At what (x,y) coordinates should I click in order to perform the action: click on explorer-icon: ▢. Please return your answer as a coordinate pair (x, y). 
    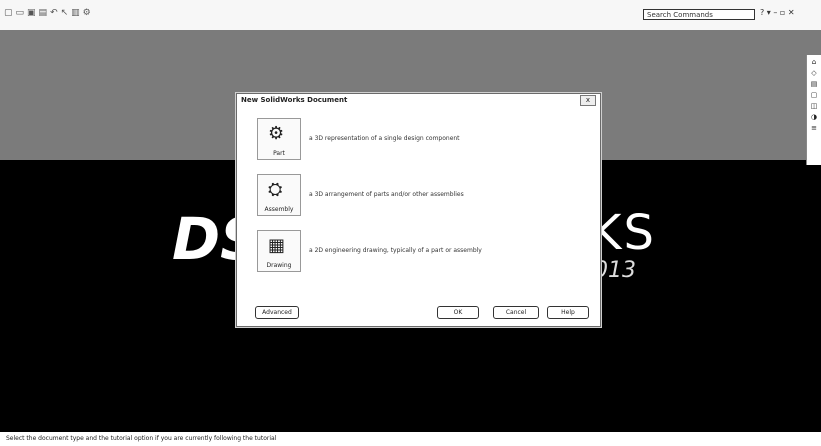
    Looking at the image, I should click on (814, 95).